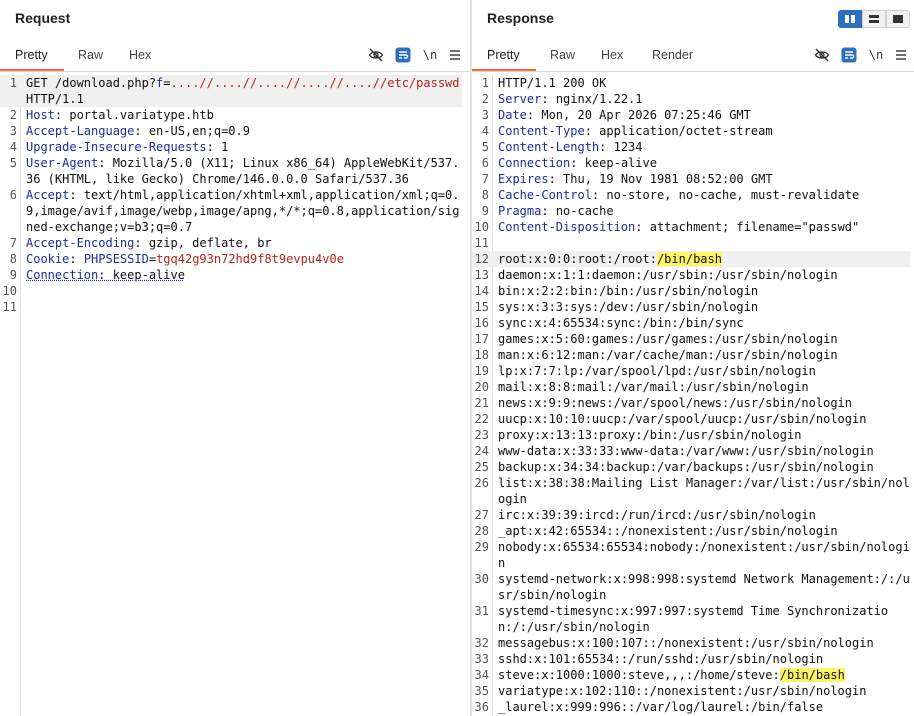 This screenshot has height=716, width=914. Describe the element at coordinates (628, 307) in the screenshot. I see `passwd-text: sys:x:3:3:sys:/dev:/usr/sbin/nologin` at that location.